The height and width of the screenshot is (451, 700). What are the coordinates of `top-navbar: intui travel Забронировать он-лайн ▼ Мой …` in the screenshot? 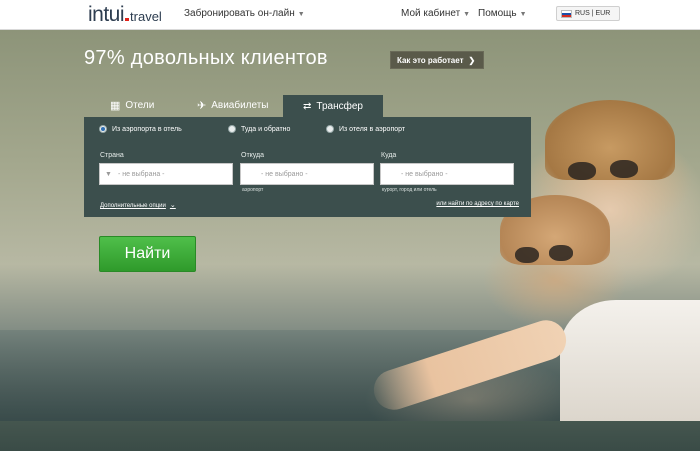 It's located at (350, 15).